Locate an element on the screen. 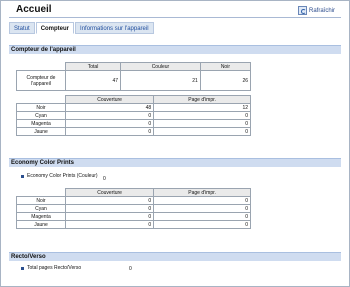 Image resolution: width=350 pixels, height=287 pixels. economy-item-label: Economy Color Prints (Couleur) is located at coordinates (62, 176).